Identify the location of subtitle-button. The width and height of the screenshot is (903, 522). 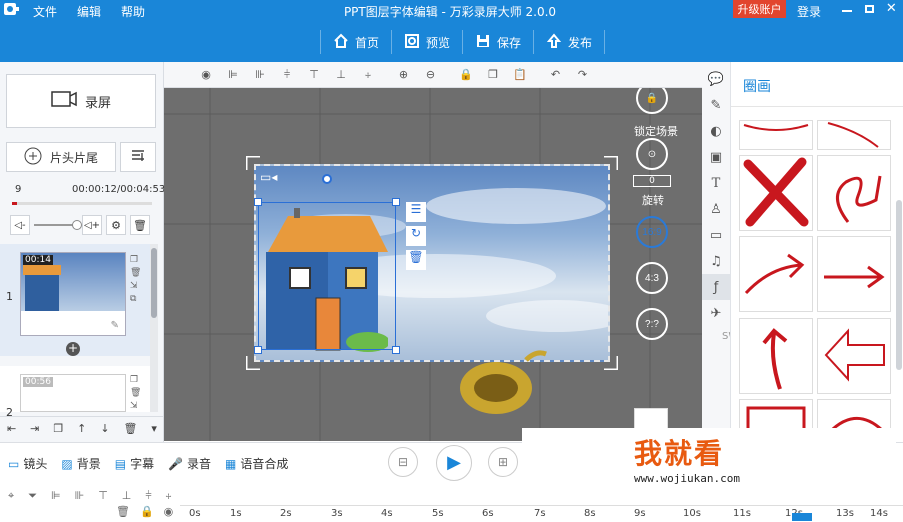
(138, 157).